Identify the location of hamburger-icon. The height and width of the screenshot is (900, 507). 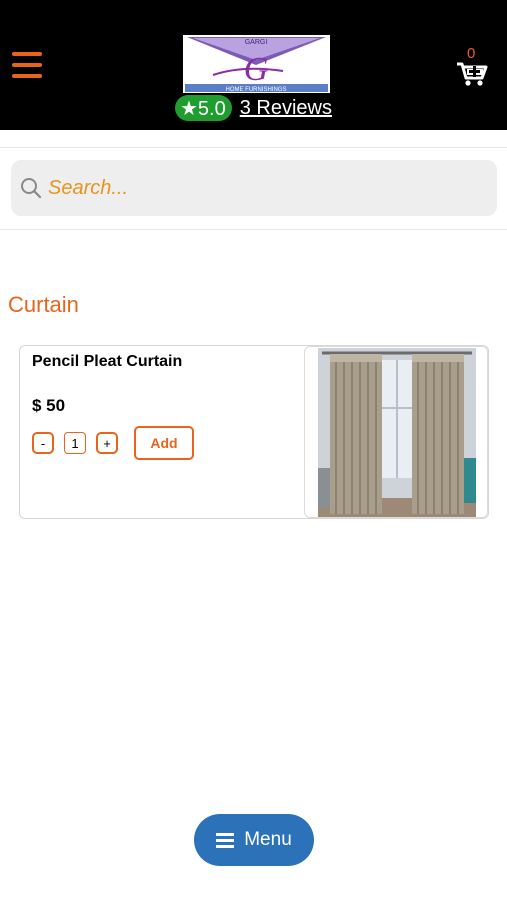
(27, 65).